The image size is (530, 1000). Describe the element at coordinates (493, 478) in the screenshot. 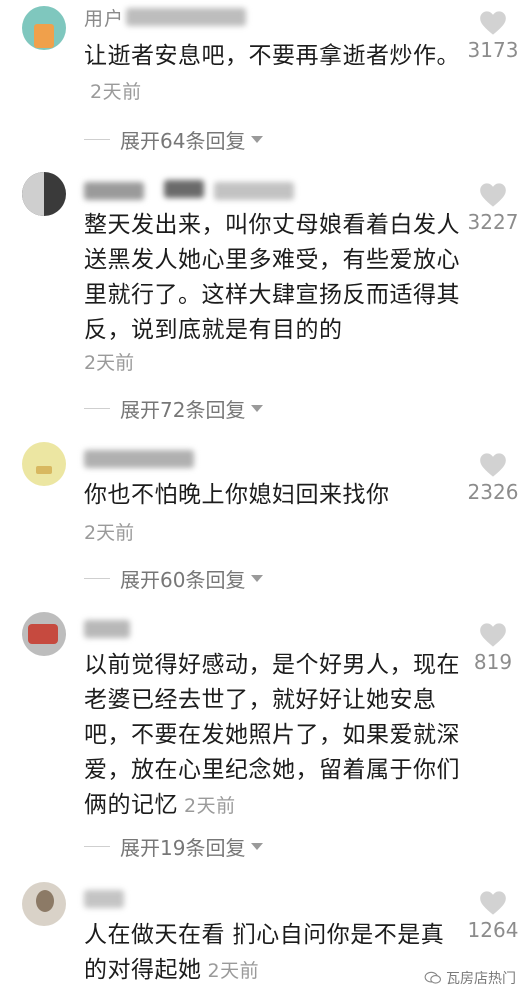

I see `like-button: 2326` at that location.